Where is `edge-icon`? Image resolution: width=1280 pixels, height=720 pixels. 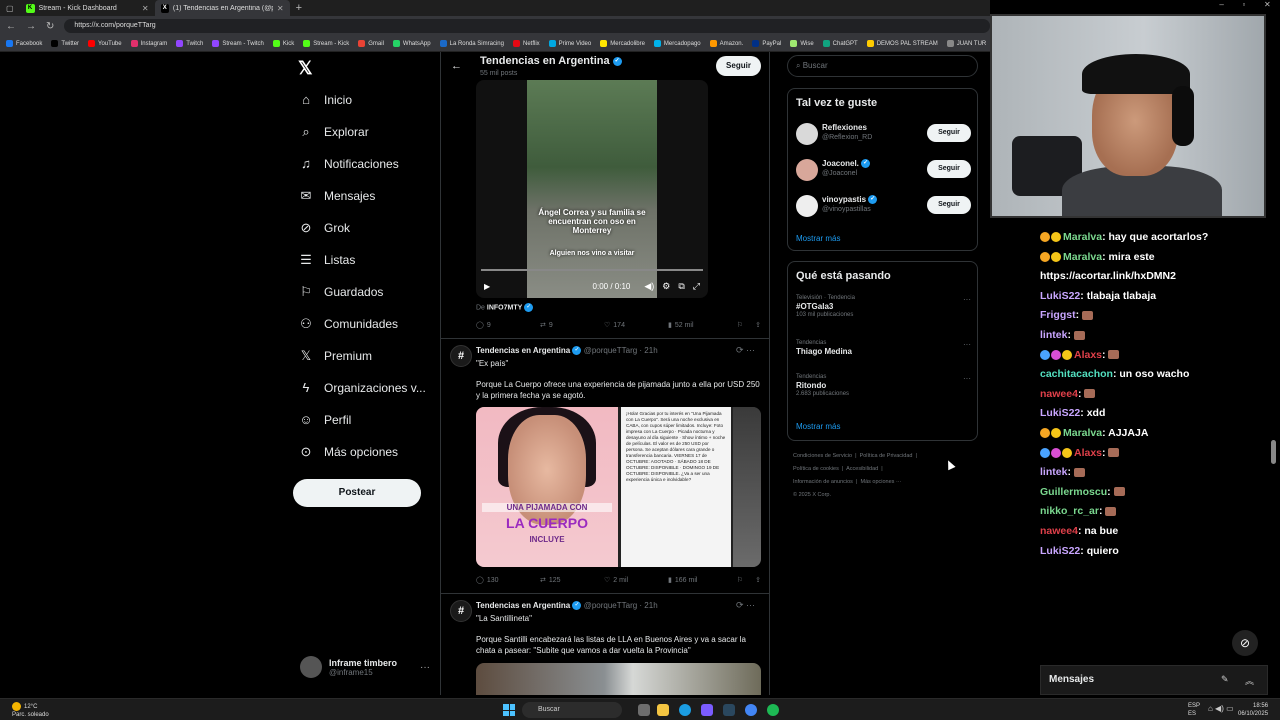
edge-icon is located at coordinates (685, 710).